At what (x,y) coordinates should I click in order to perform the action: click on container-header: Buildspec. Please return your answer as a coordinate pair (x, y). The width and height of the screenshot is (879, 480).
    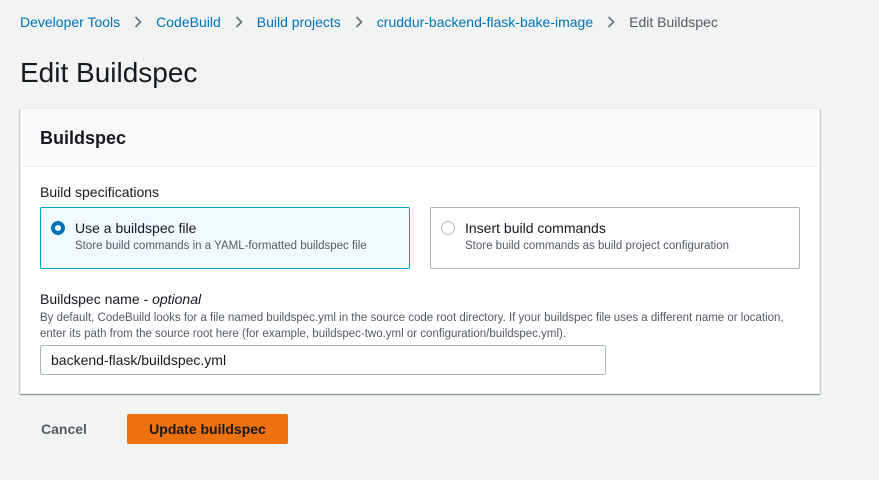
    Looking at the image, I should click on (420, 138).